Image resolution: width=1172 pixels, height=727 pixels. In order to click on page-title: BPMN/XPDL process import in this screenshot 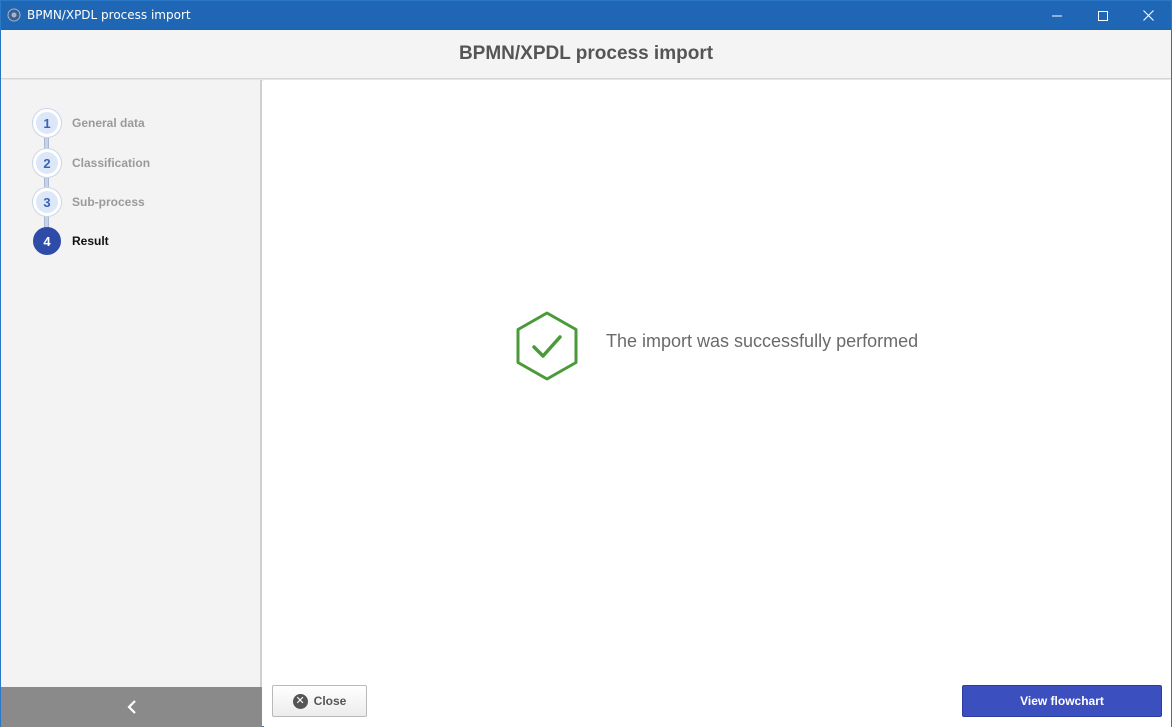, I will do `click(586, 53)`.